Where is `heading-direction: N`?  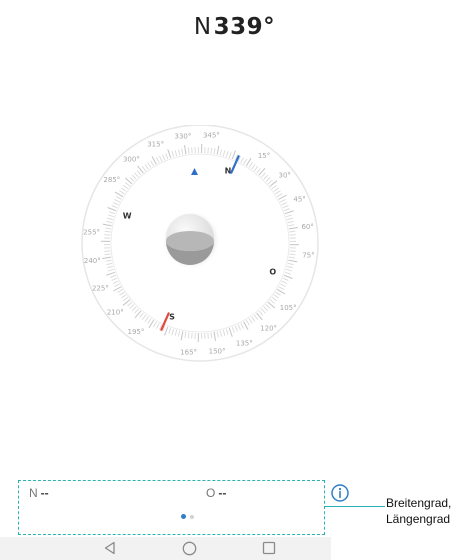 heading-direction: N is located at coordinates (202, 27).